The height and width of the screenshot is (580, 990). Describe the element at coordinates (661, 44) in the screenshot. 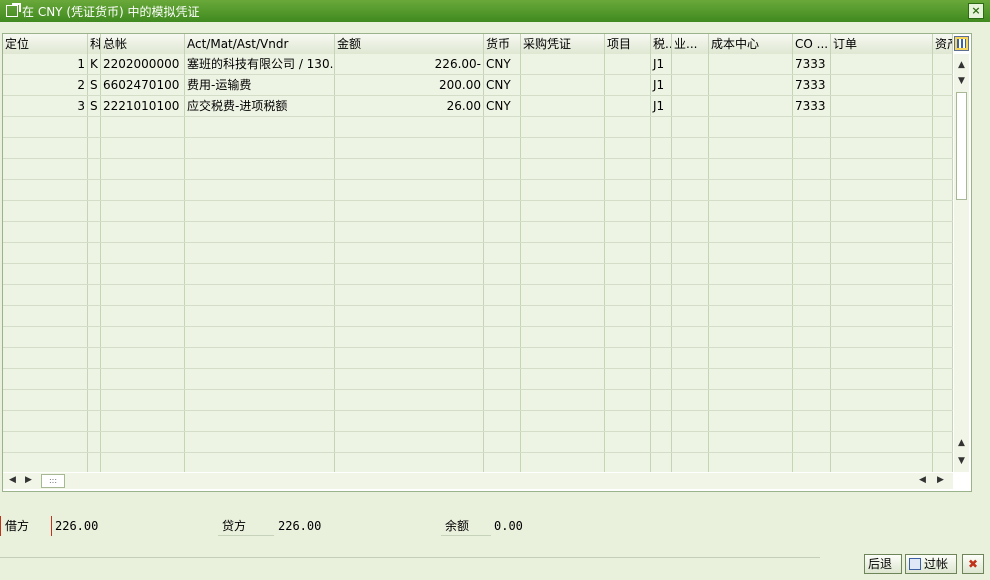

I see `column-header-tax: 税..` at that location.